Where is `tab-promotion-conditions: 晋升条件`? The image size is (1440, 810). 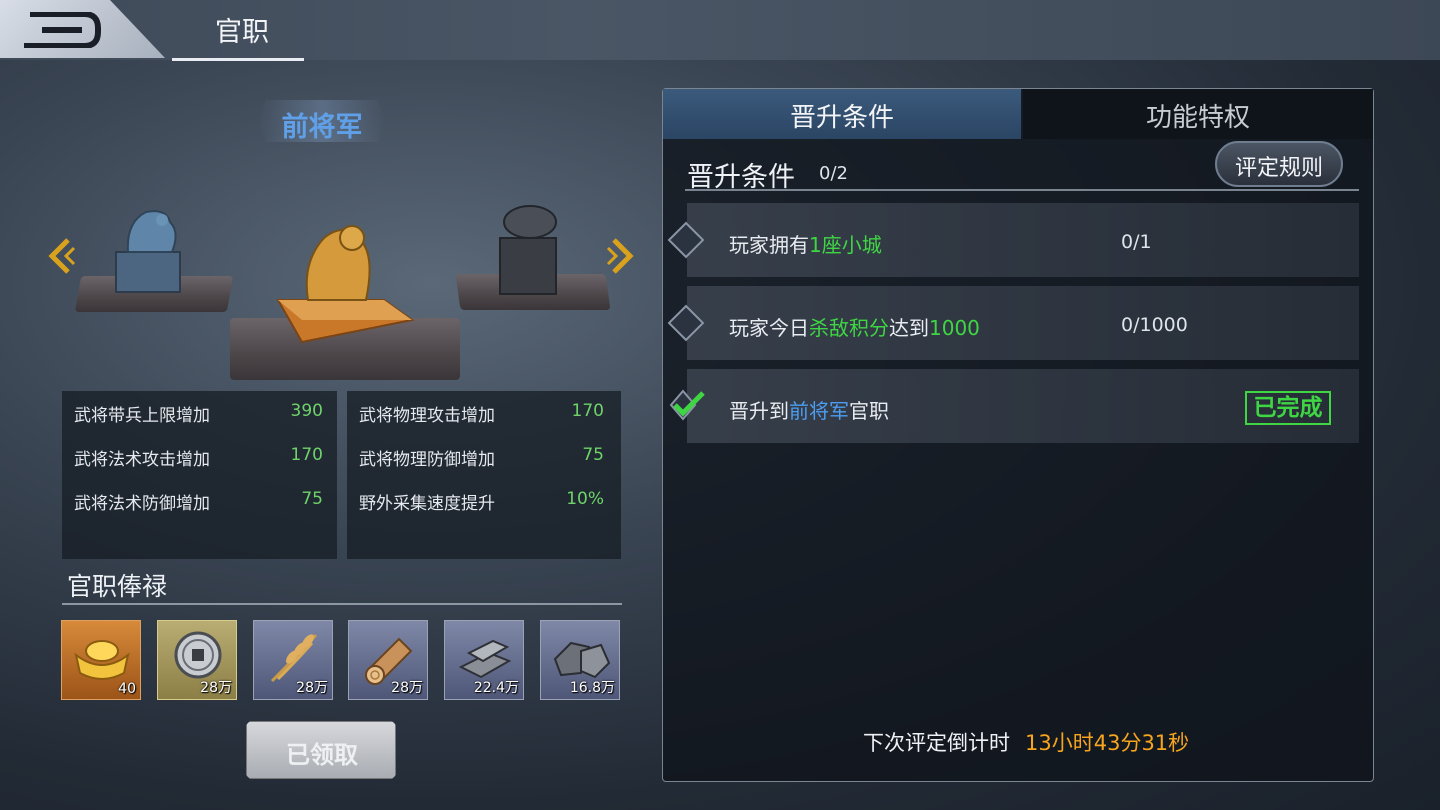
tab-promotion-conditions: 晋升条件 is located at coordinates (842, 114).